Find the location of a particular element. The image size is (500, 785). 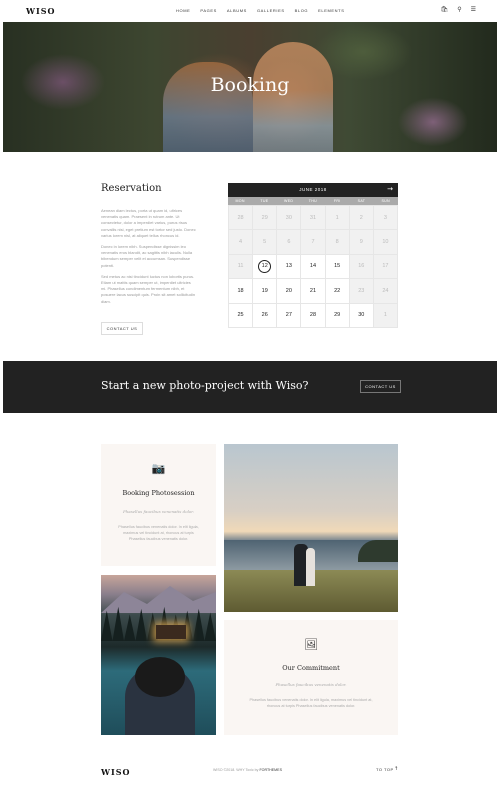

menu-icon: ☰ is located at coordinates (473, 10).